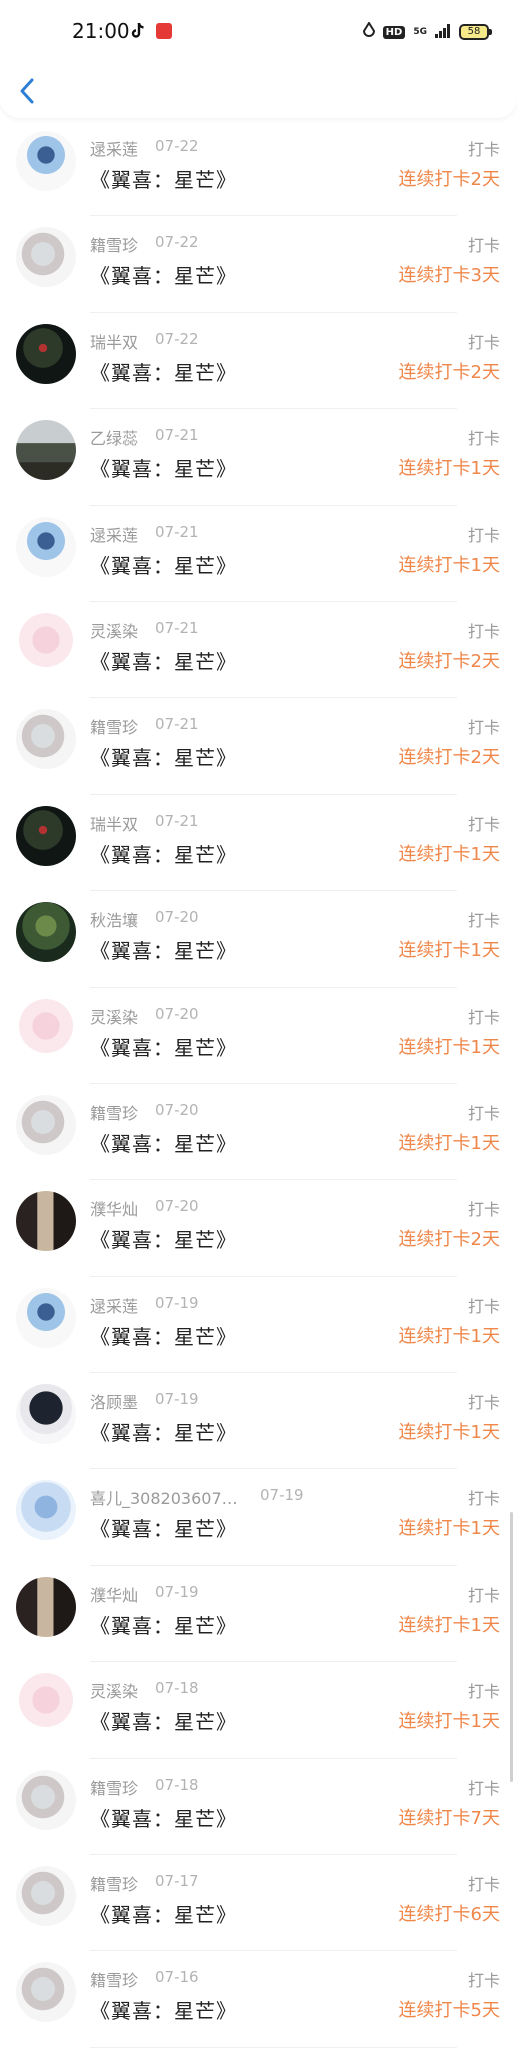  I want to click on user-name: 乙绿蕊, so click(114, 437).